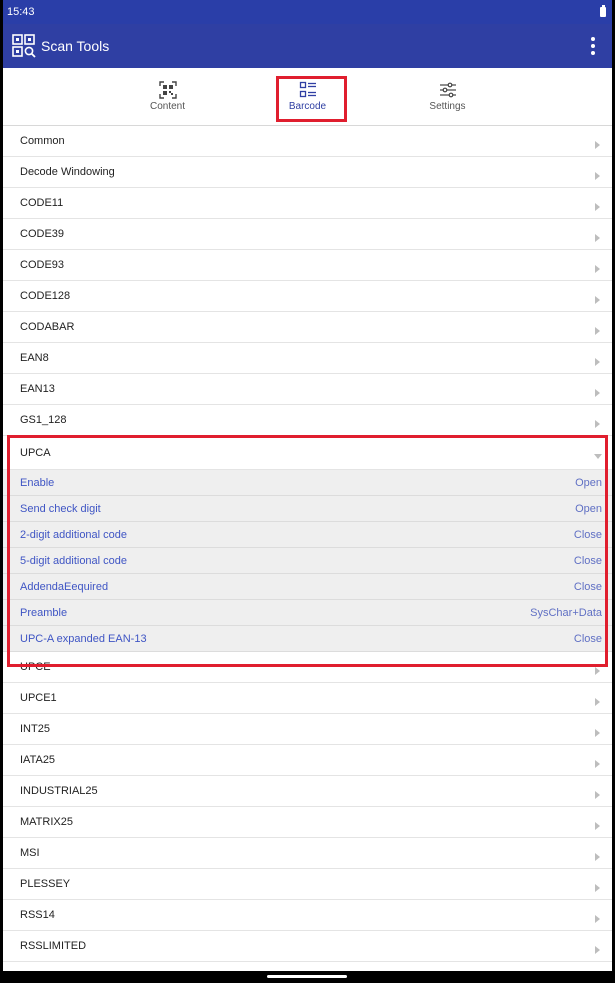 The width and height of the screenshot is (615, 983). Describe the element at coordinates (74, 534) in the screenshot. I see `option-label: 2-digit additional code` at that location.